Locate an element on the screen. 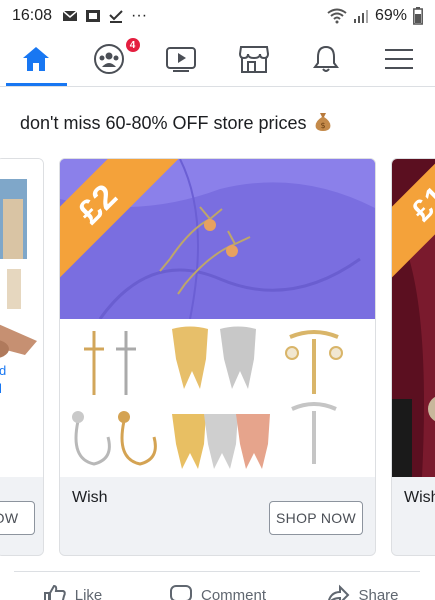 This screenshot has height=600, width=435. carousel-card-left: d l OW is located at coordinates (22, 357).